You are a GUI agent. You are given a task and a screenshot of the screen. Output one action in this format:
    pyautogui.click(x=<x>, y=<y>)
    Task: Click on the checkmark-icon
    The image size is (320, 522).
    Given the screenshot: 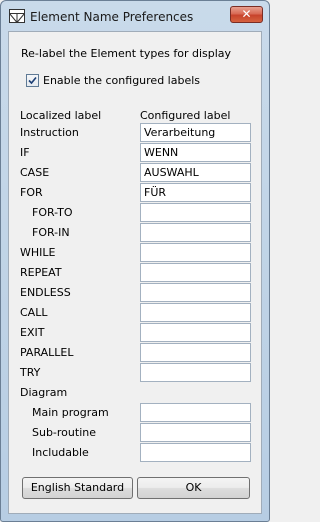 What is the action you would take?
    pyautogui.click(x=32, y=80)
    